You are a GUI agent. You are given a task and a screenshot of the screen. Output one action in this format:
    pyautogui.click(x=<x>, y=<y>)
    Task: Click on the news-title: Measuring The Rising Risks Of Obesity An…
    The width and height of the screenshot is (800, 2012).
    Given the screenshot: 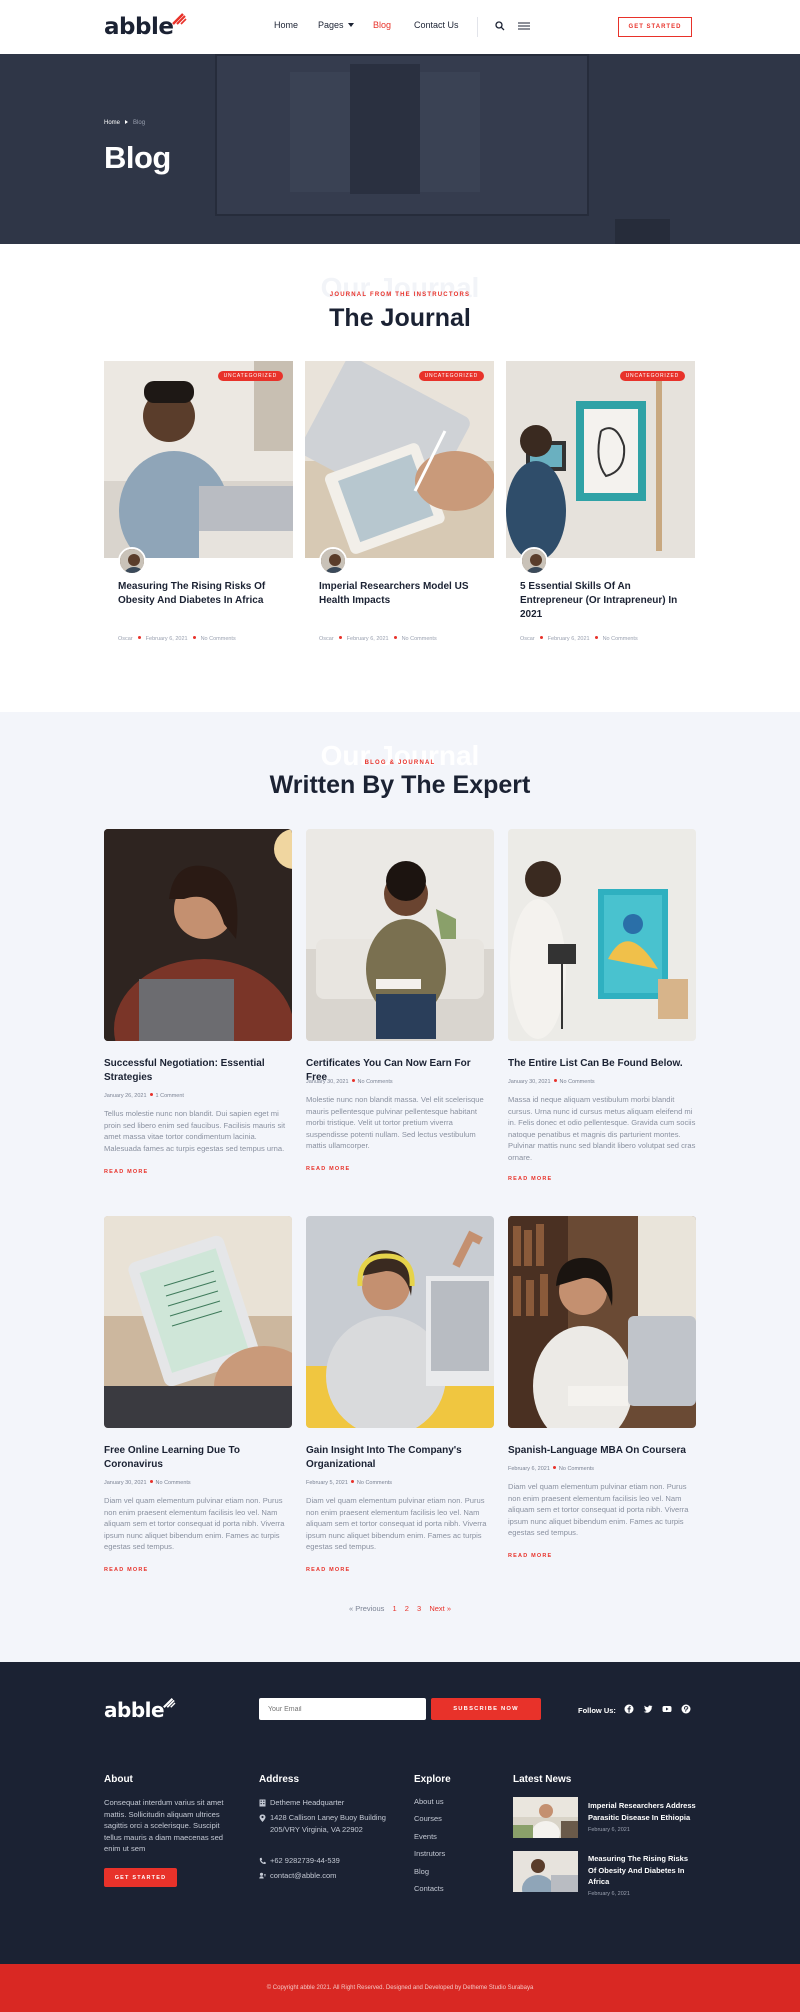 What is the action you would take?
    pyautogui.click(x=643, y=1870)
    